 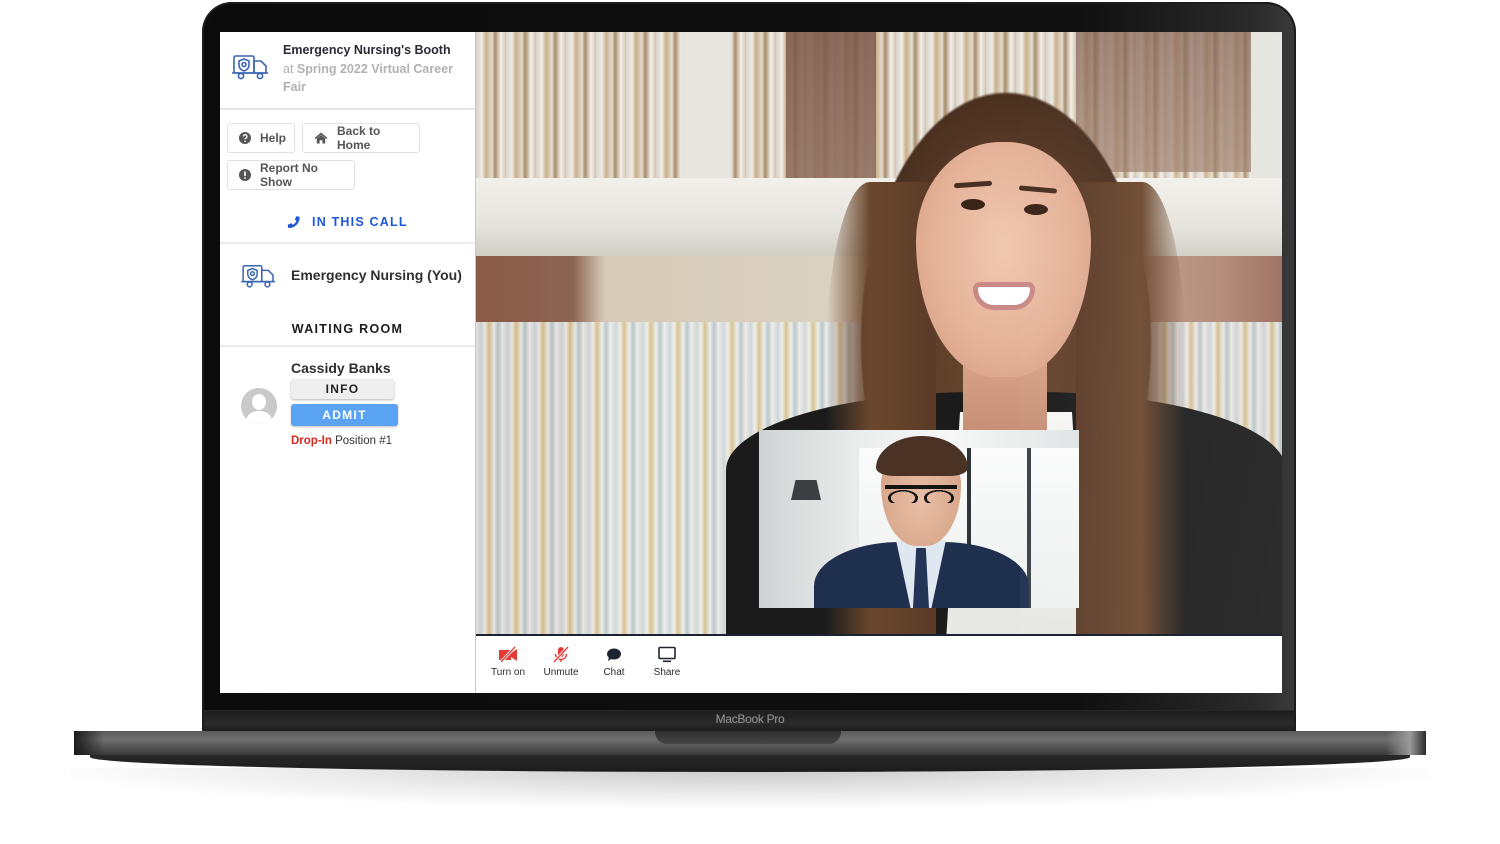 I want to click on laptop-shadow, so click(x=750, y=788).